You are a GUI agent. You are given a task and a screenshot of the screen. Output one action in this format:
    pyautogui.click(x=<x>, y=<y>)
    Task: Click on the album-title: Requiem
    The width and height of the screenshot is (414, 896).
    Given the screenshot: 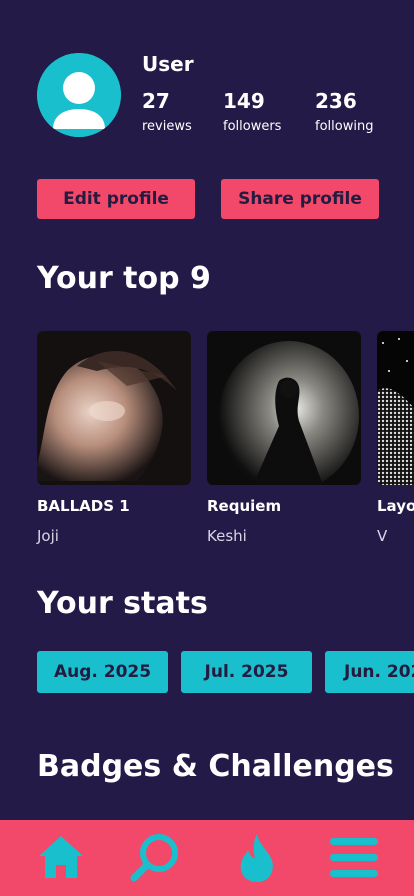 What is the action you would take?
    pyautogui.click(x=244, y=506)
    